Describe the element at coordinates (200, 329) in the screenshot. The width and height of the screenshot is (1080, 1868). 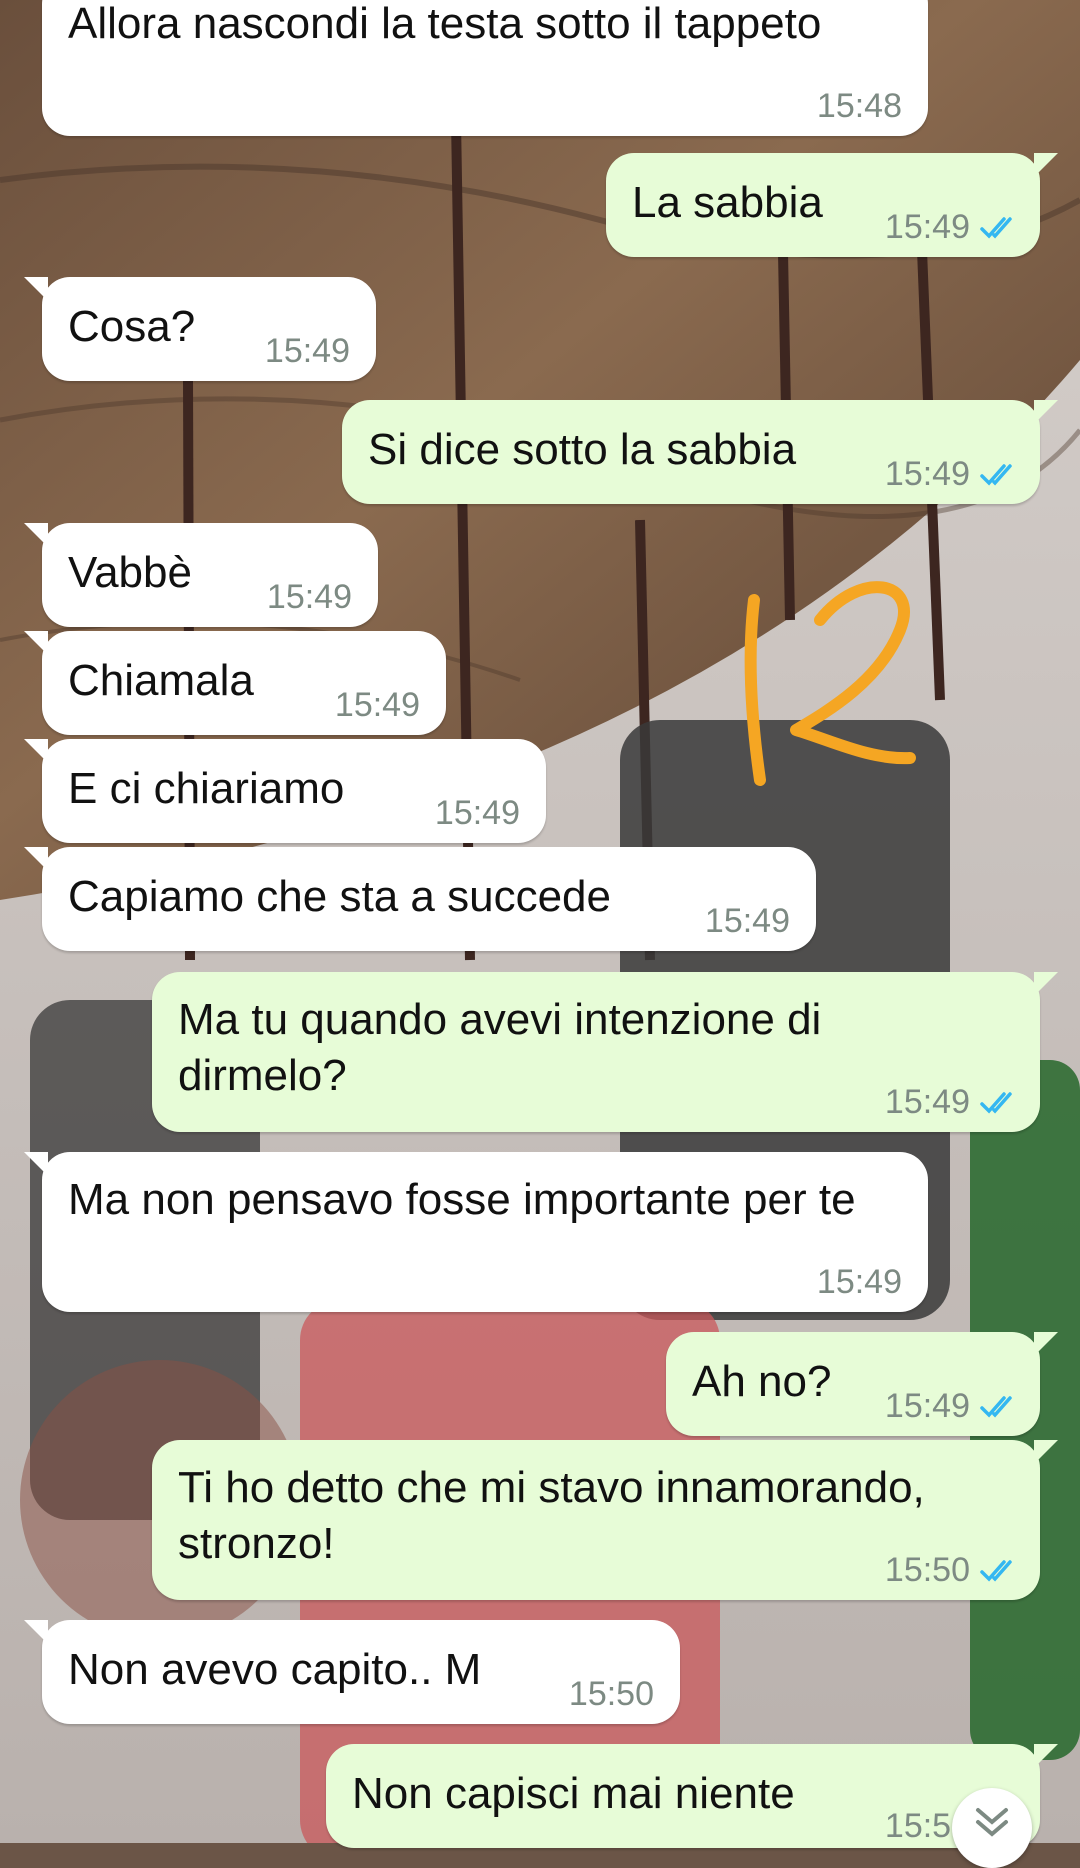
I see `message-bubble: Cosa? 15:49` at that location.